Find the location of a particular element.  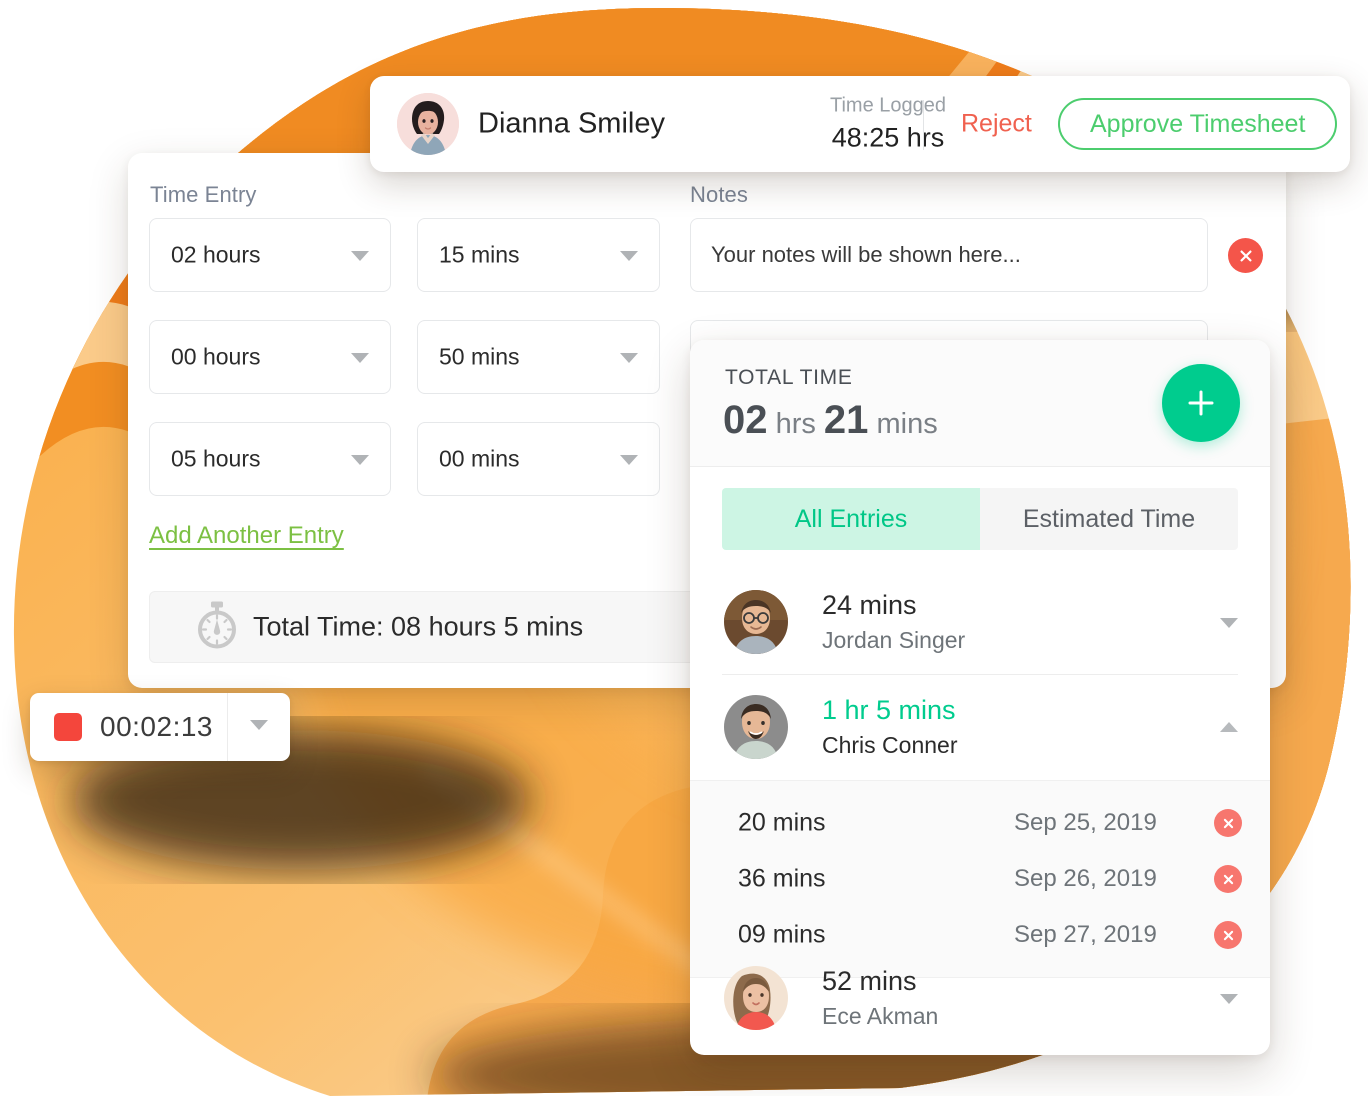

total-time-caption: TOTAL TIME is located at coordinates (789, 377).